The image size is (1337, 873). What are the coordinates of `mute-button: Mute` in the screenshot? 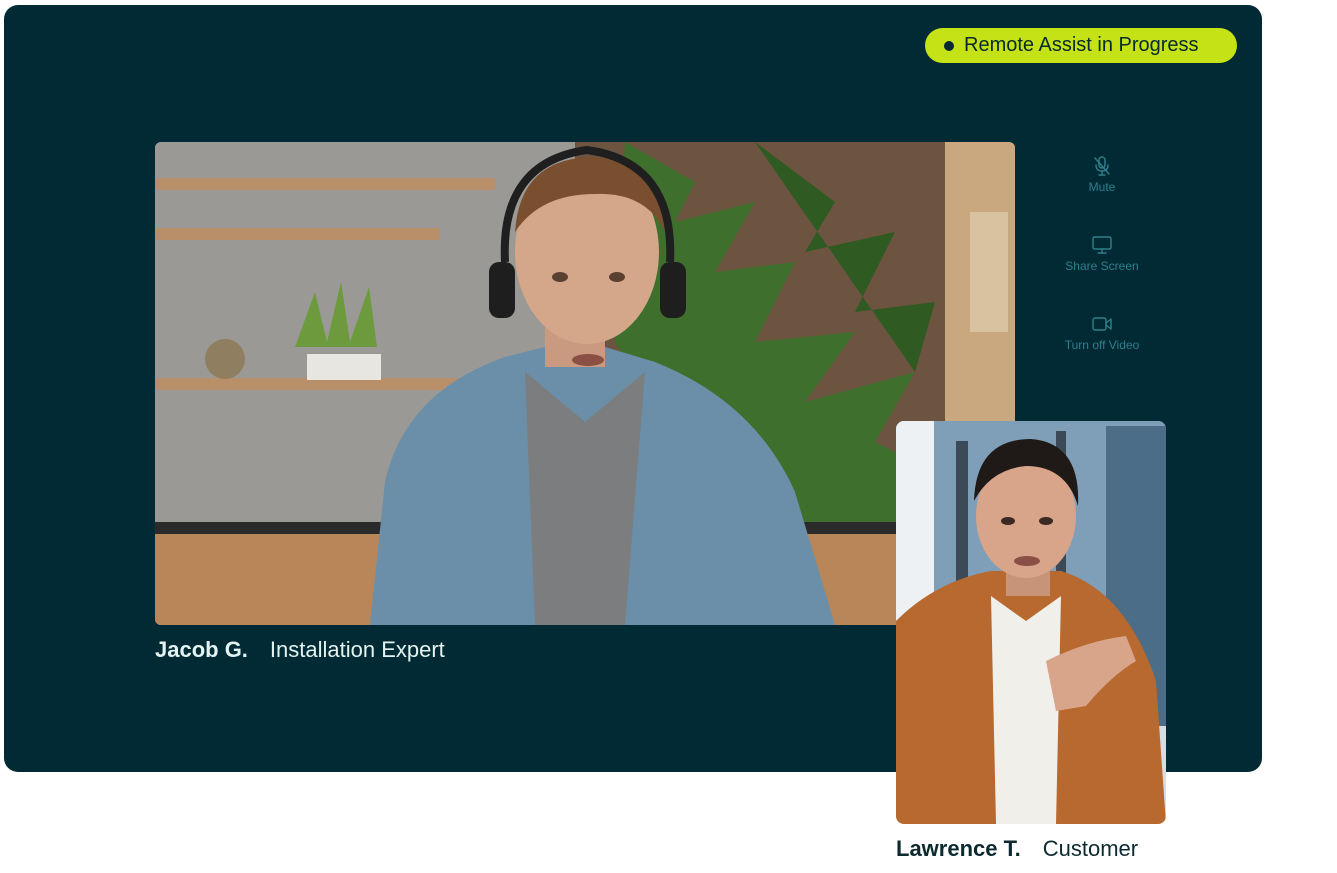 It's located at (1102, 194).